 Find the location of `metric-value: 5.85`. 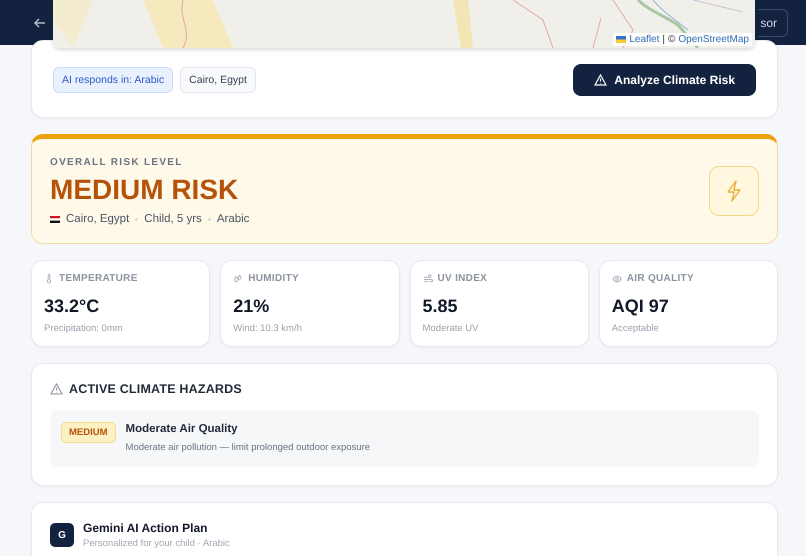

metric-value: 5.85 is located at coordinates (440, 306).